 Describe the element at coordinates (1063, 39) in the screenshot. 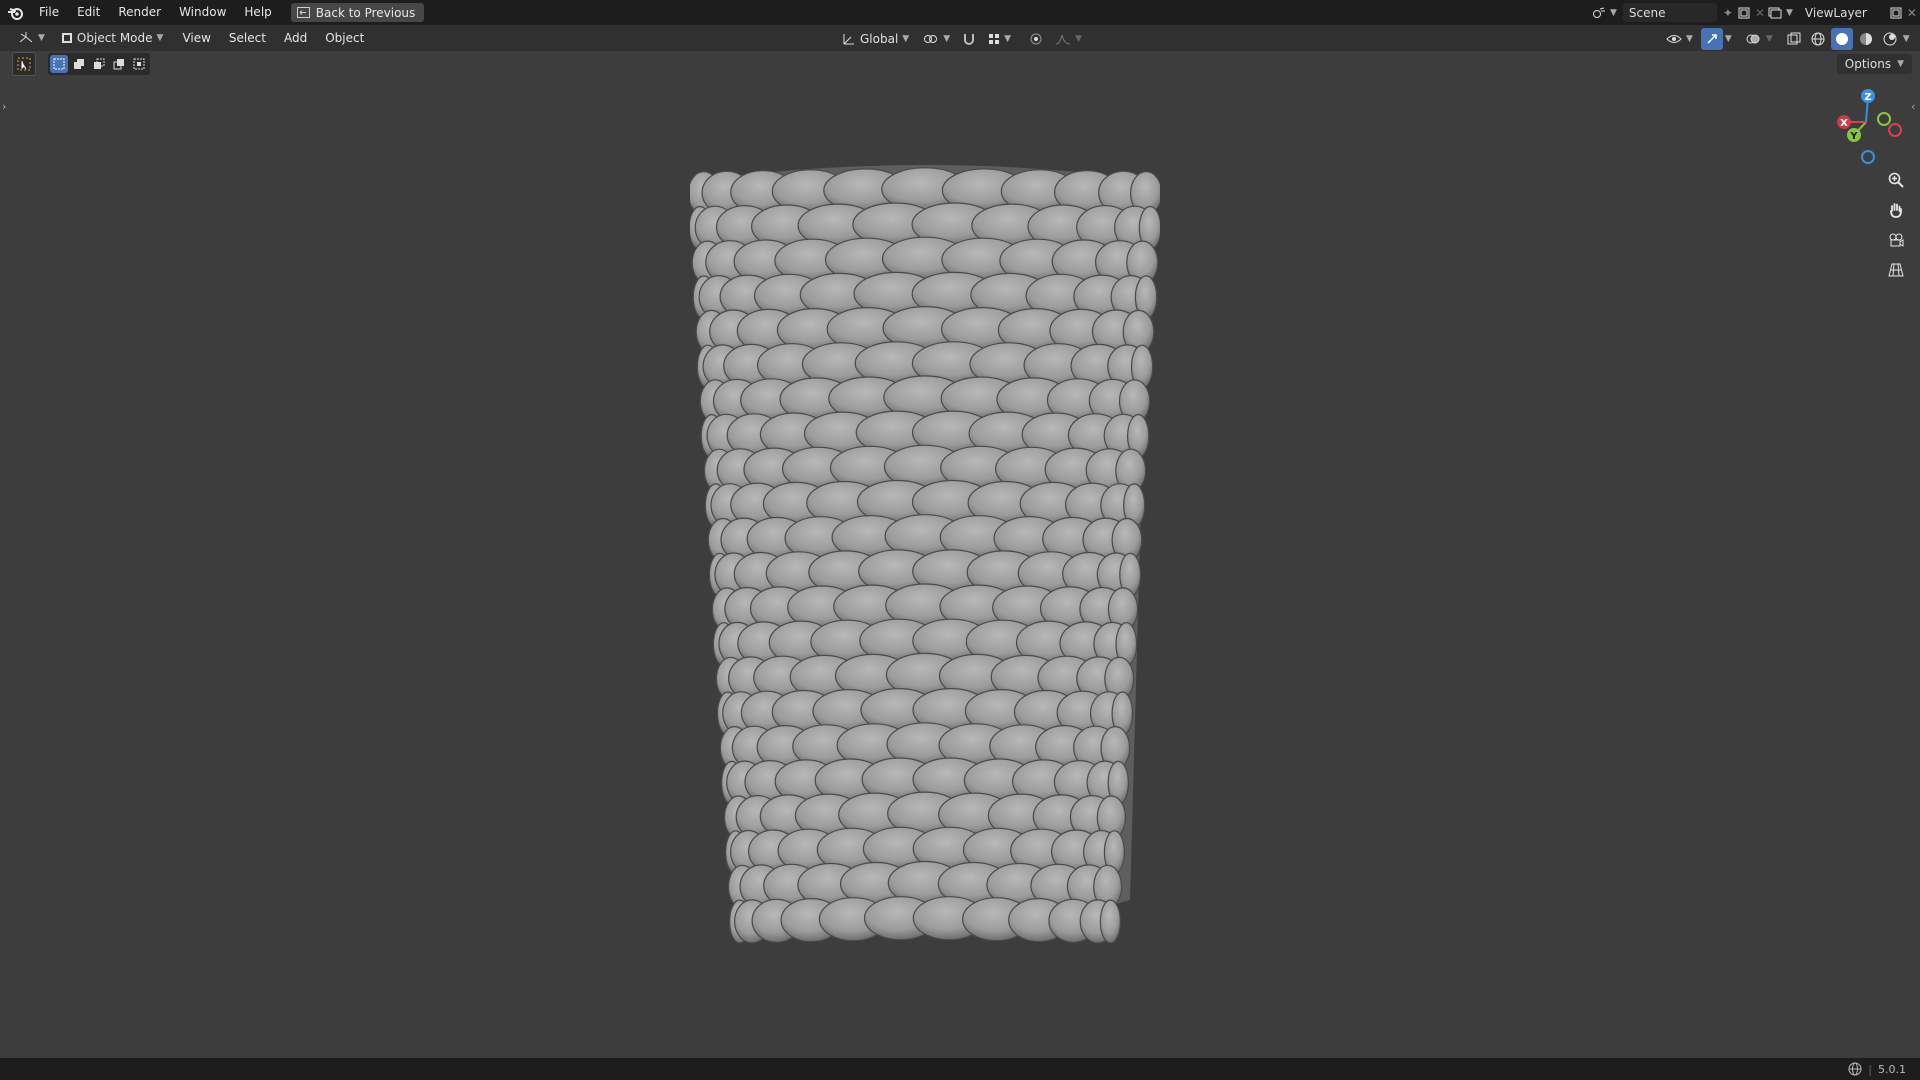

I see `falloff-curve-icon` at that location.